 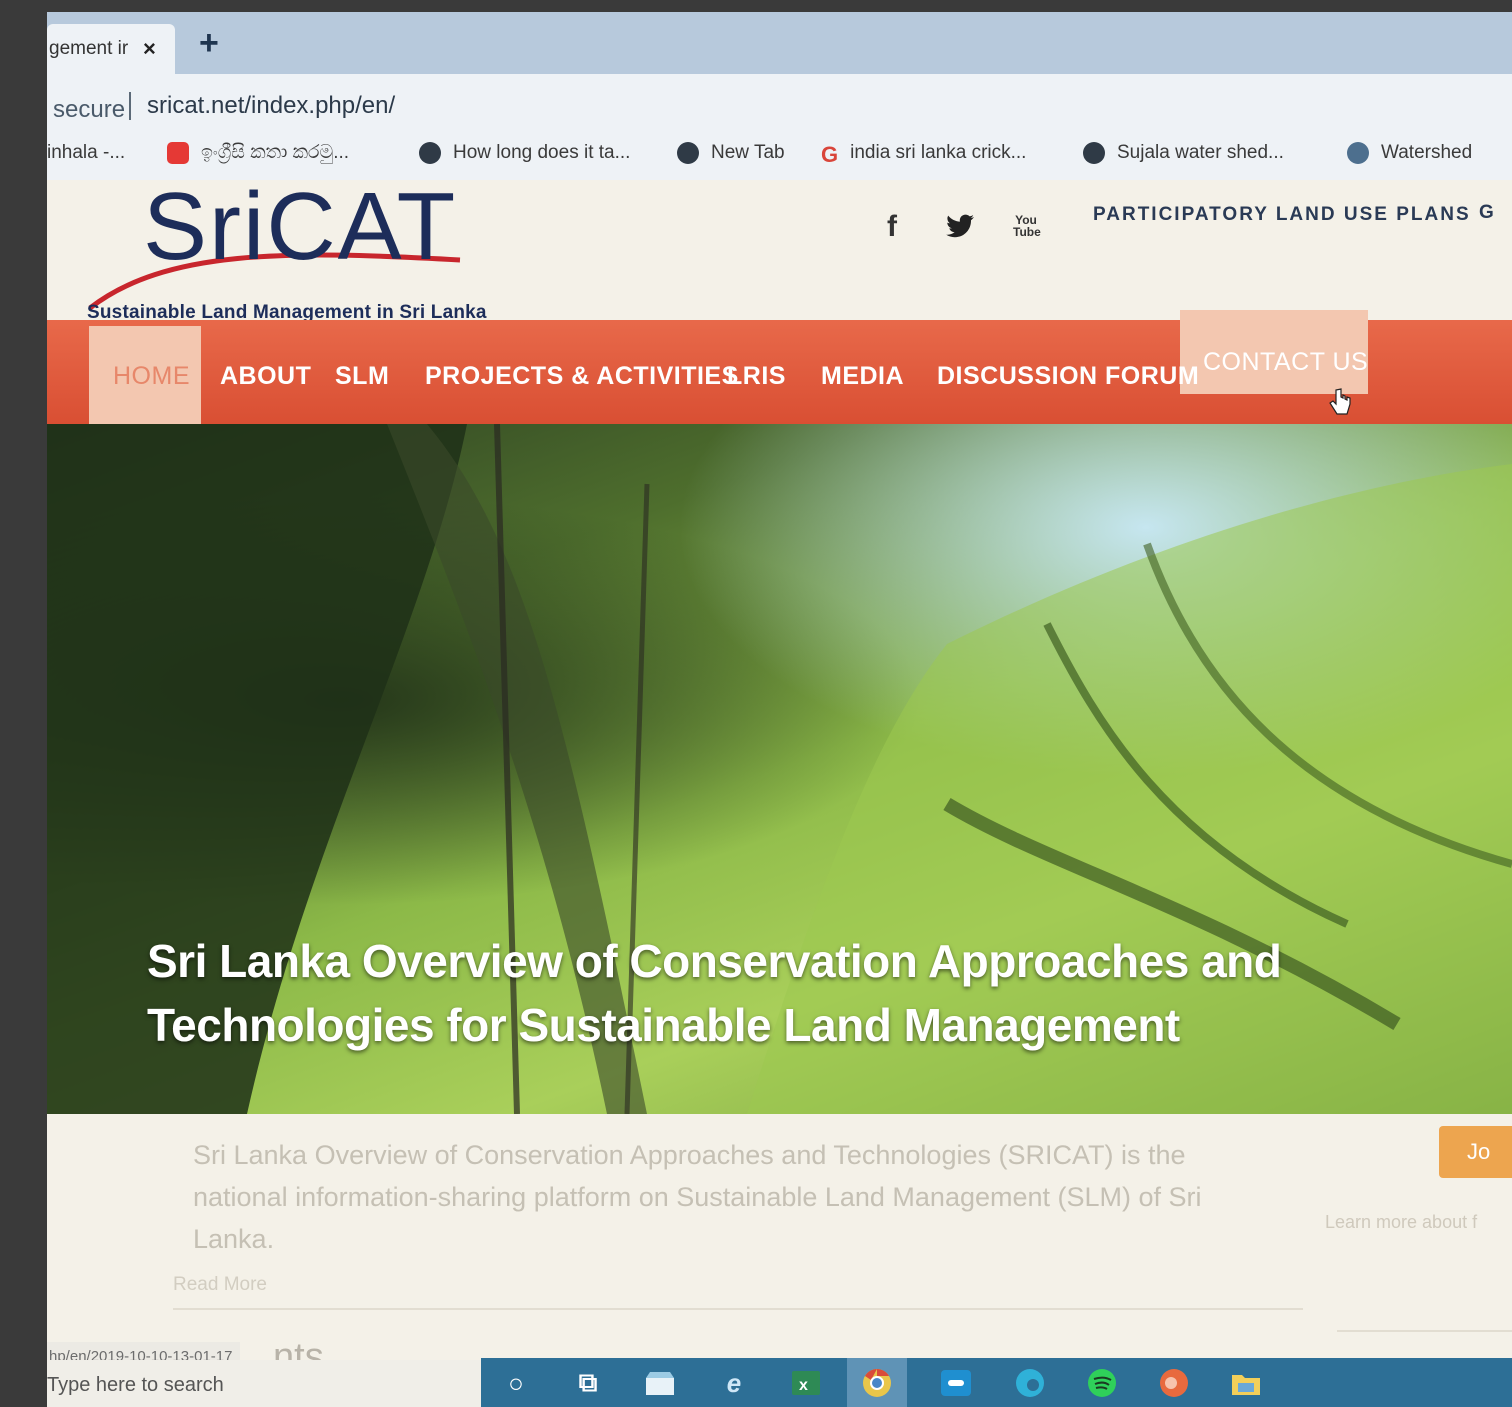 I want to click on security-indicator: secure, so click(x=89, y=110).